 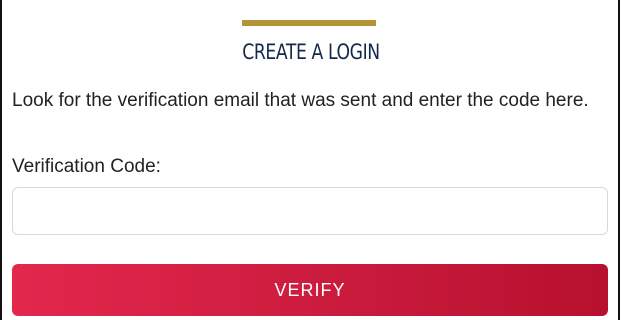 I want to click on verification-code-label: Verification Code:, so click(x=86, y=166).